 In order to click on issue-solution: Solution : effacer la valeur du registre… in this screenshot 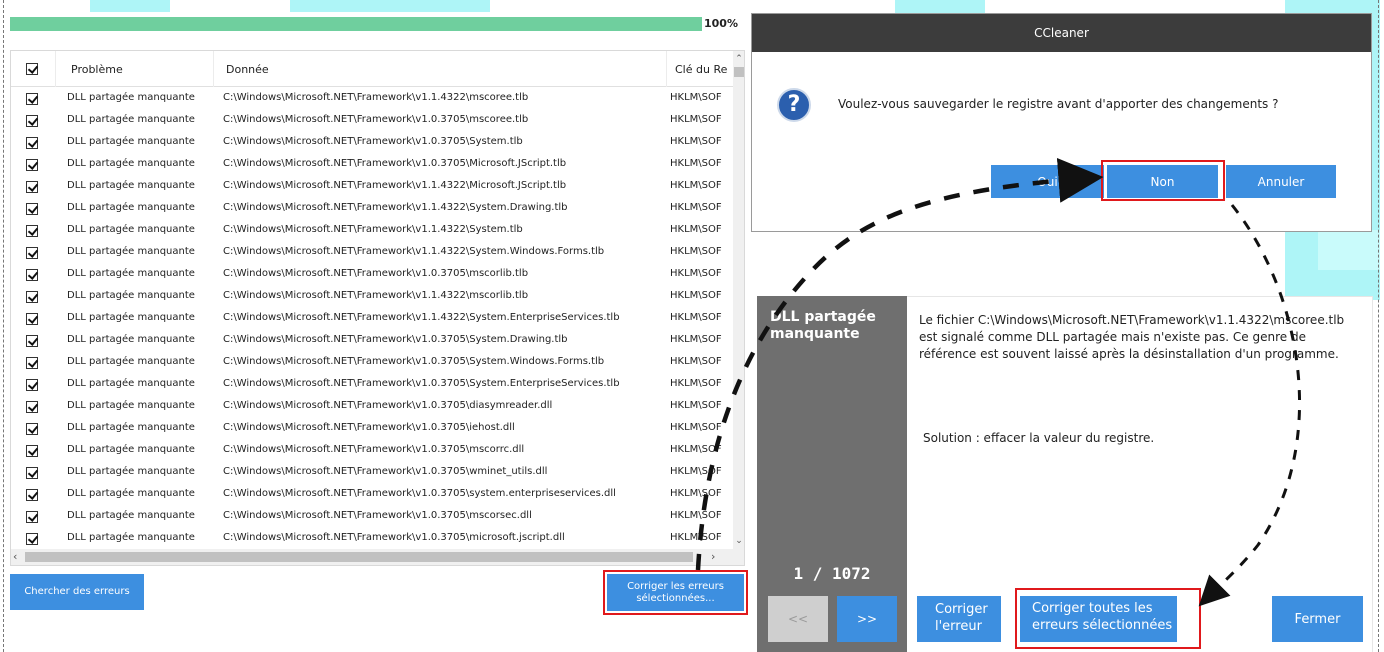, I will do `click(1039, 438)`.